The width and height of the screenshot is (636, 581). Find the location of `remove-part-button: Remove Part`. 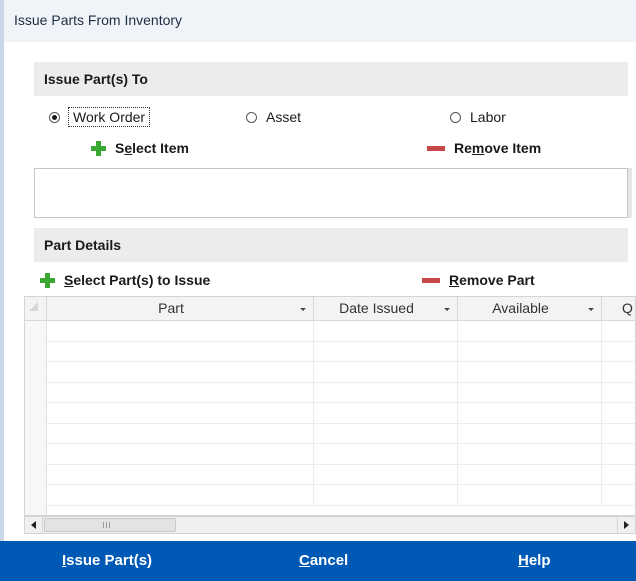

remove-part-button: Remove Part is located at coordinates (478, 280).